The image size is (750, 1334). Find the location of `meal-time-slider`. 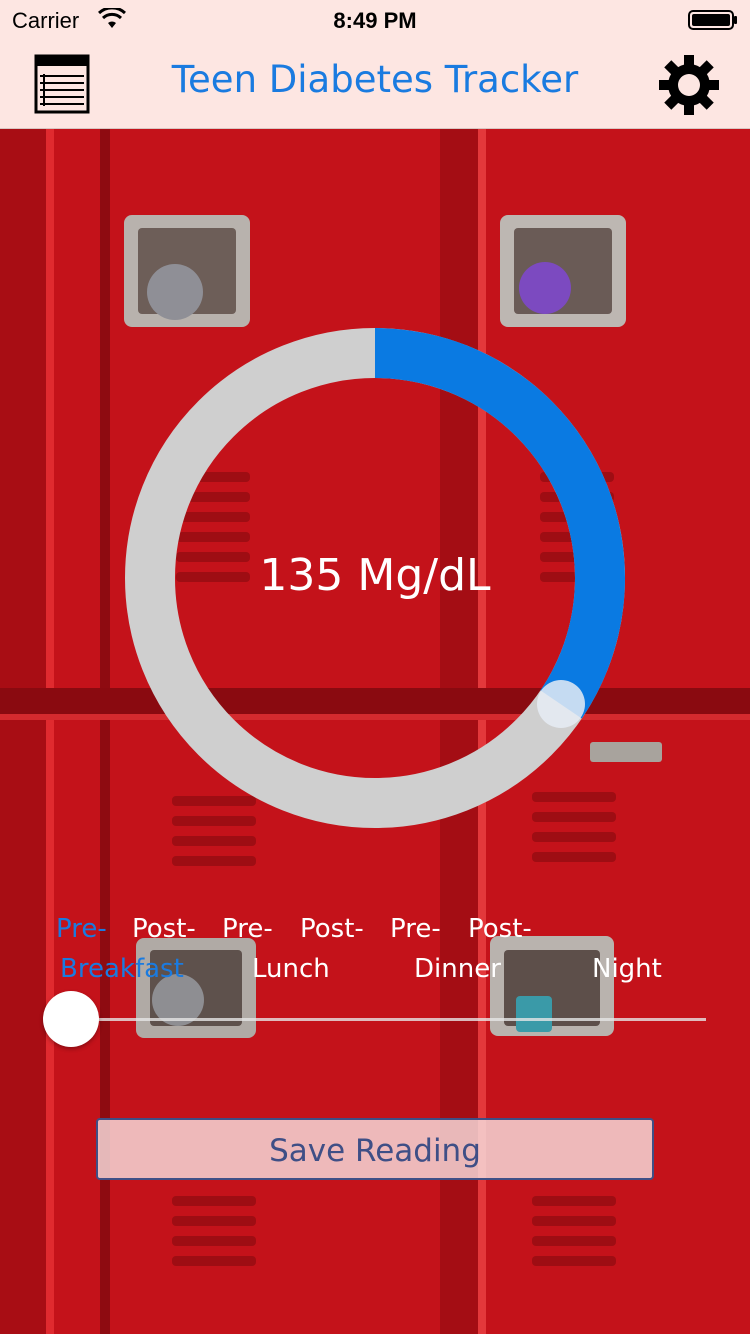

meal-time-slider is located at coordinates (388, 1019).